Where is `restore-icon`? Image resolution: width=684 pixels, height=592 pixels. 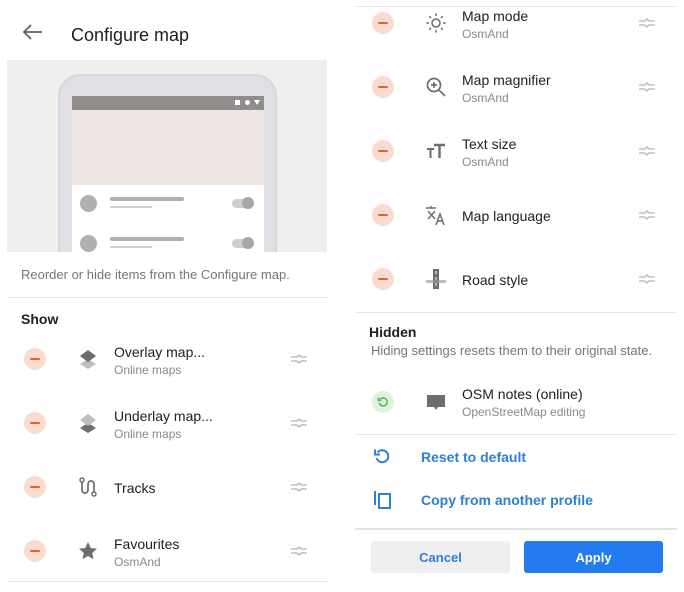
restore-icon is located at coordinates (382, 402).